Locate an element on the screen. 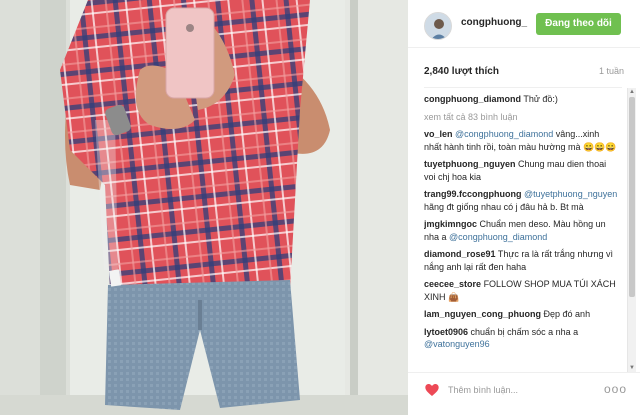 The image size is (640, 415). comment-username: vo_len is located at coordinates (438, 134).